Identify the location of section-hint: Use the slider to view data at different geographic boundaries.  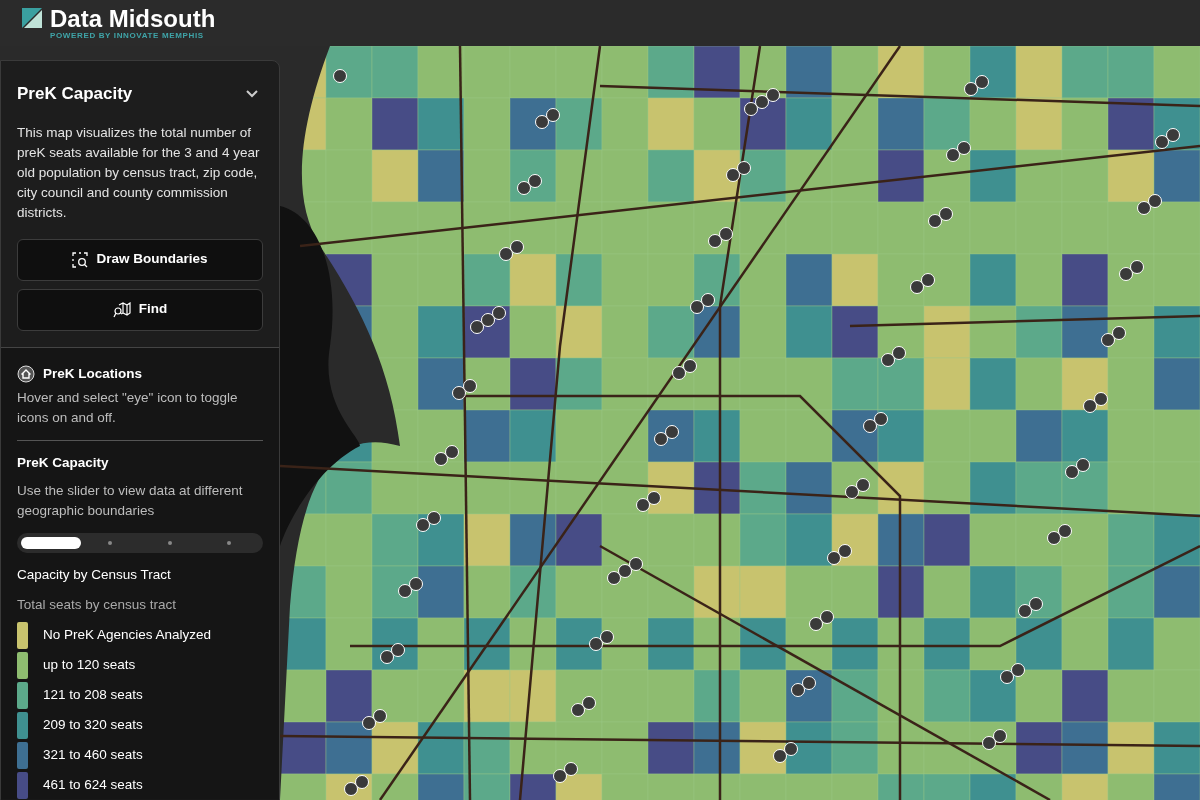
(130, 501).